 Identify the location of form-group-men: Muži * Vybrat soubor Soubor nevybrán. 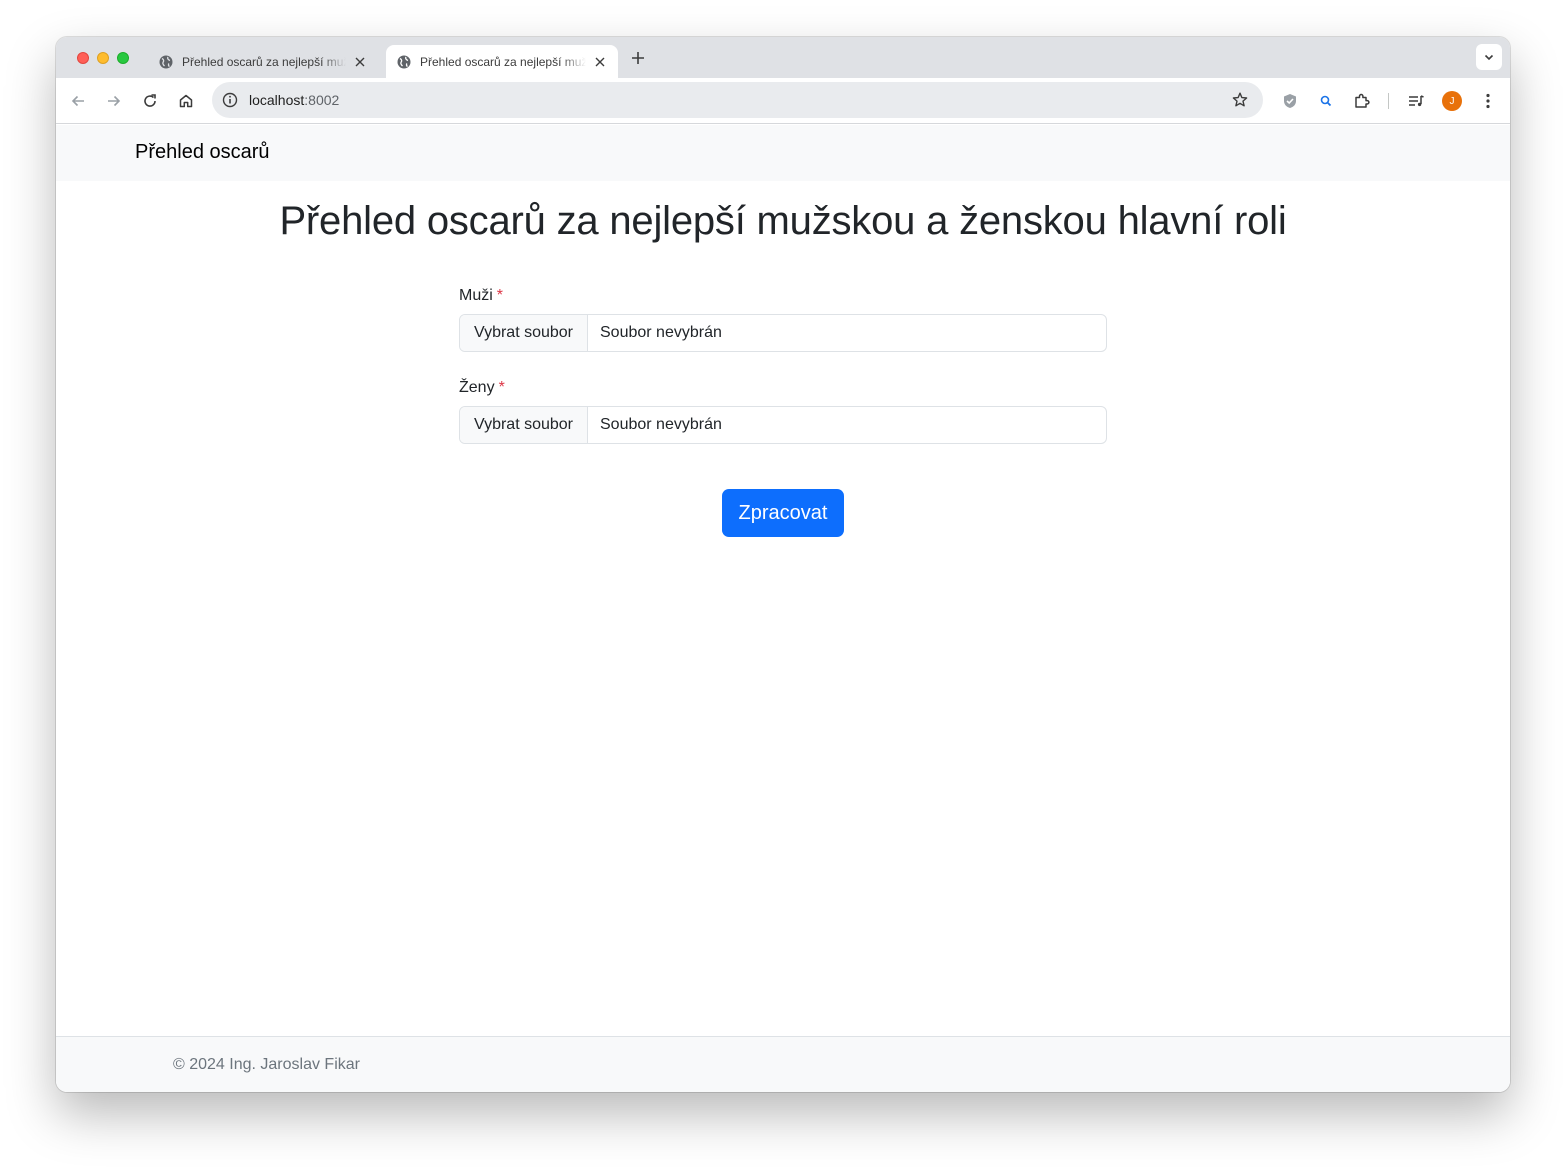
(783, 318).